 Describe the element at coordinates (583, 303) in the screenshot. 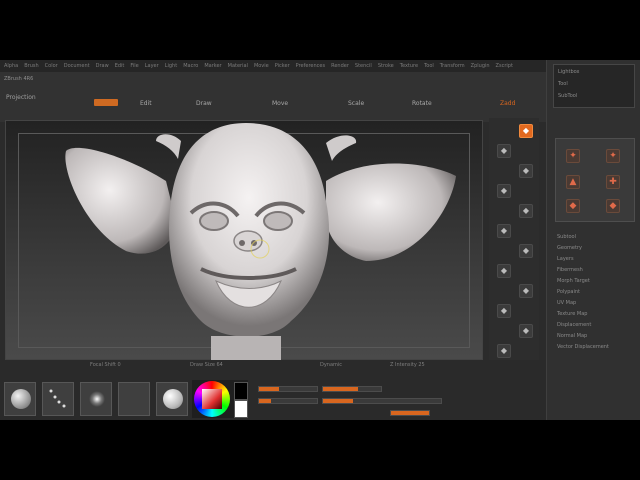

I see `tool-submenu-item: UV Map` at that location.